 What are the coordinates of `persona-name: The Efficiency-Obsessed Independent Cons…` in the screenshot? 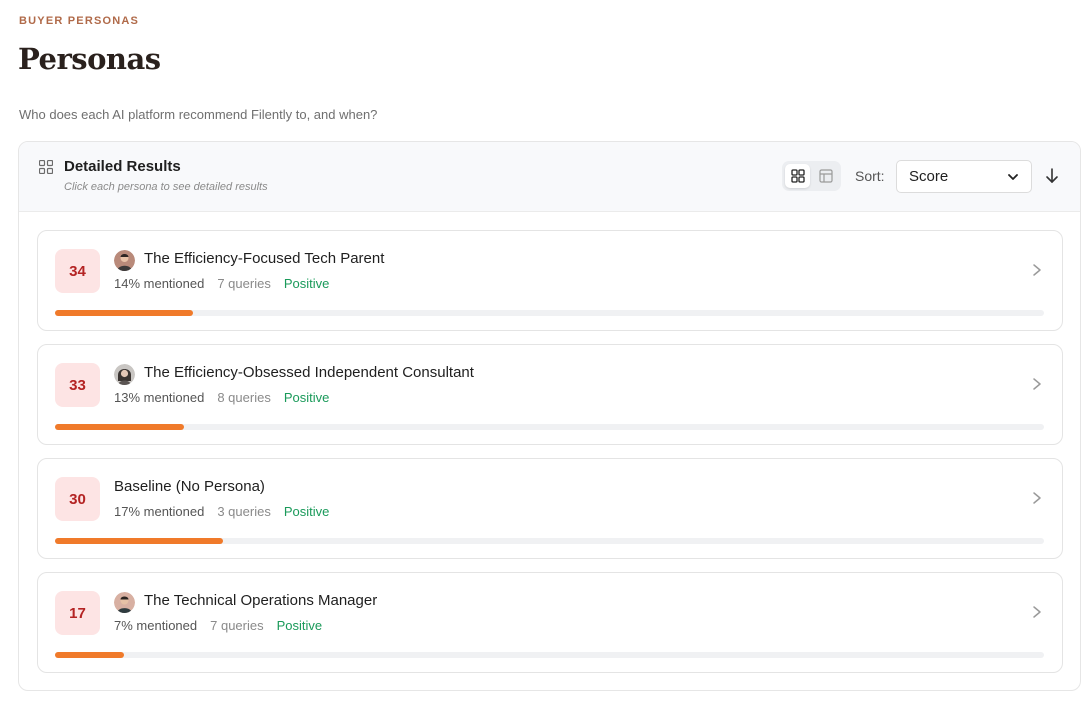 It's located at (309, 372).